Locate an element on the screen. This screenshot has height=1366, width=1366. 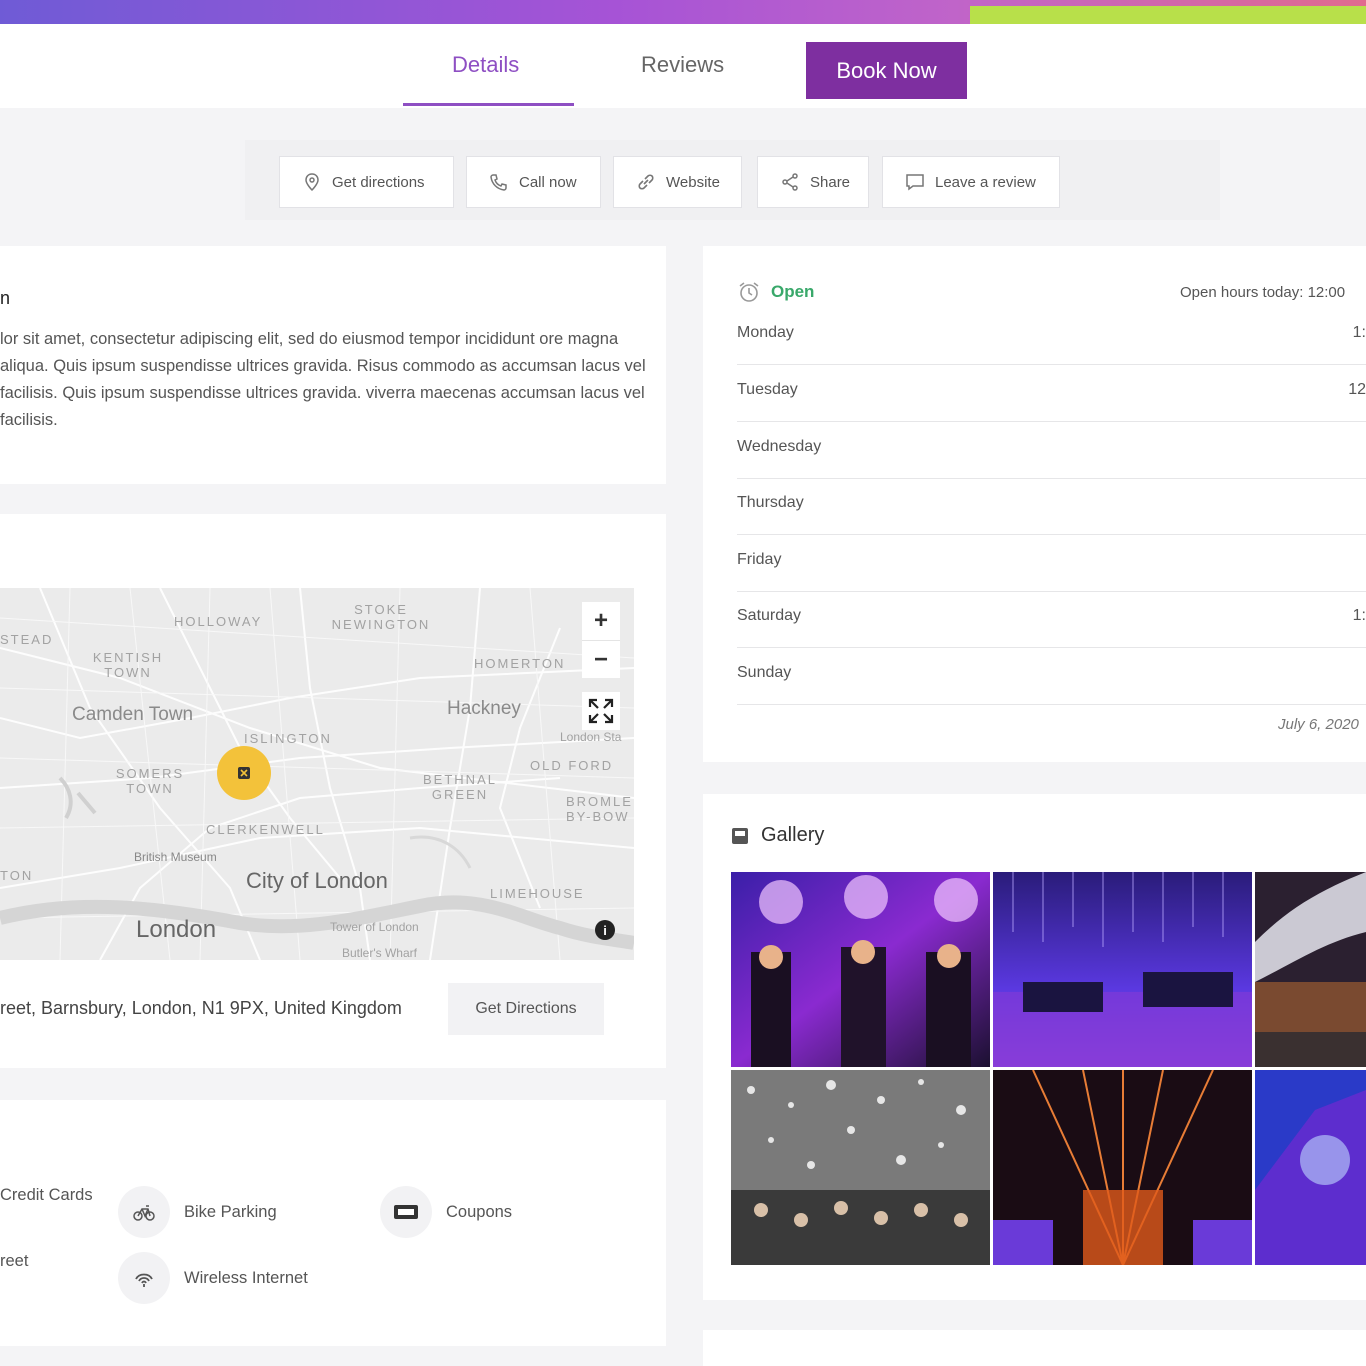
map-label: CLERKENWELL is located at coordinates (265, 829).